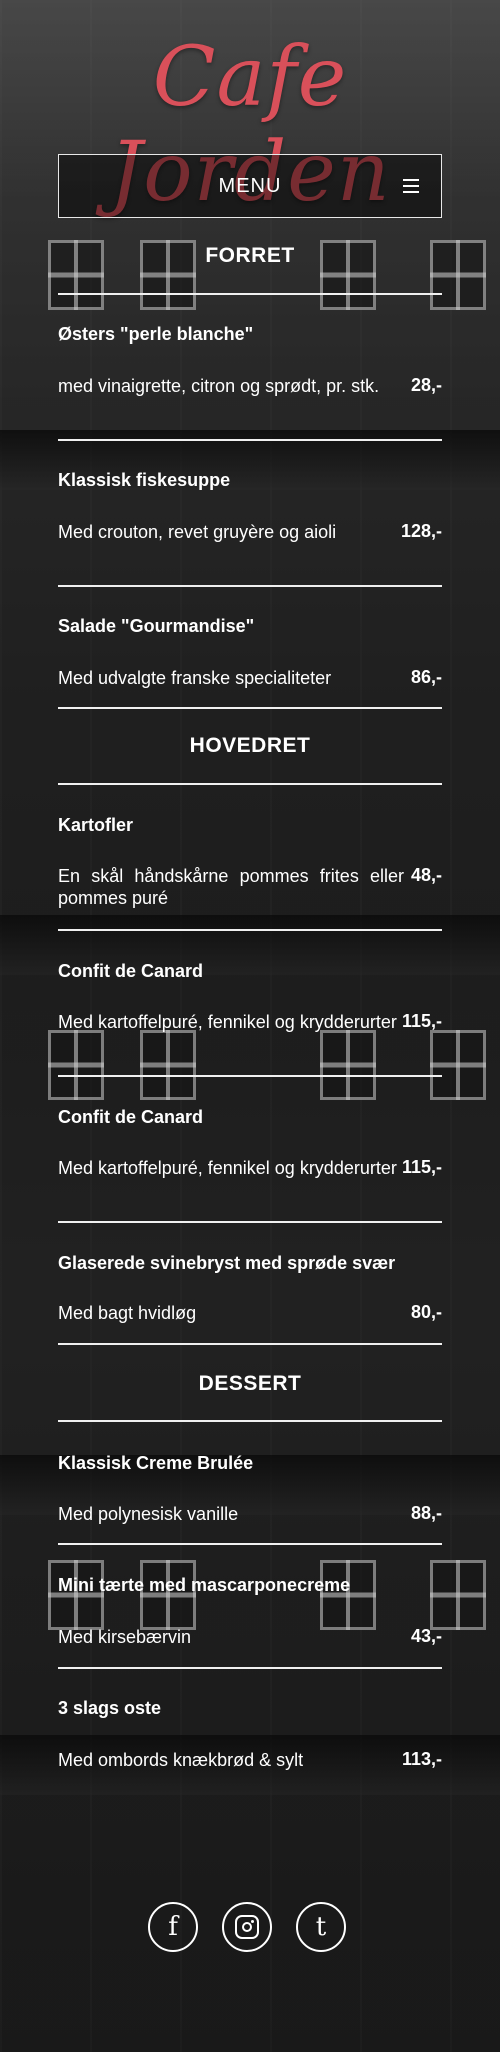 The image size is (500, 2052). What do you see at coordinates (426, 1312) in the screenshot?
I see `menu-item-price: 80,-` at bounding box center [426, 1312].